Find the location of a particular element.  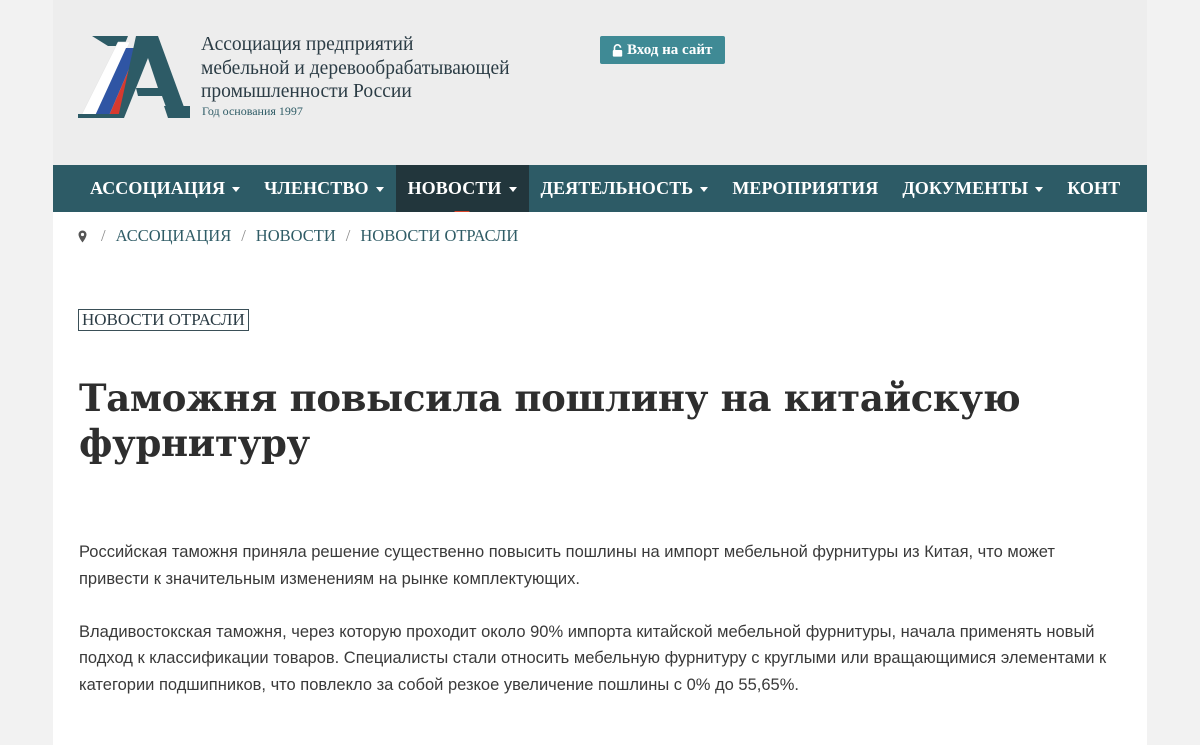

nav-item-membership: ЧЛЕНСТВО is located at coordinates (323, 188).